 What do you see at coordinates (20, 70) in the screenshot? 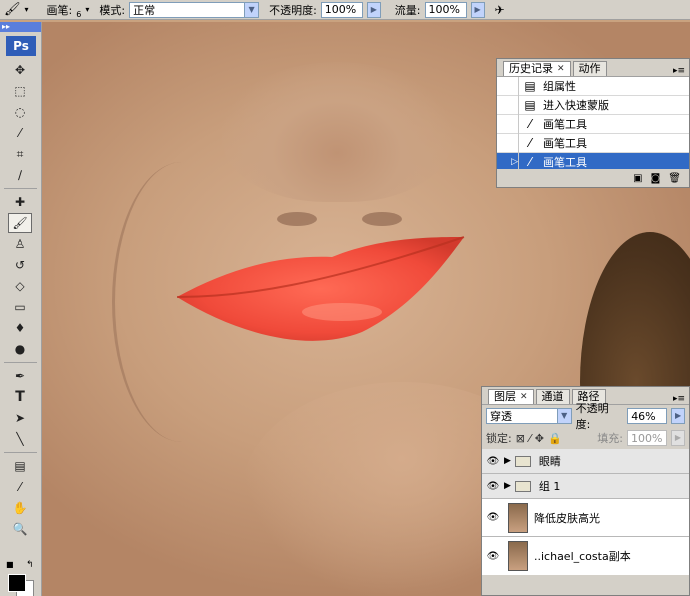
I see `move-icon: ✥` at bounding box center [20, 70].